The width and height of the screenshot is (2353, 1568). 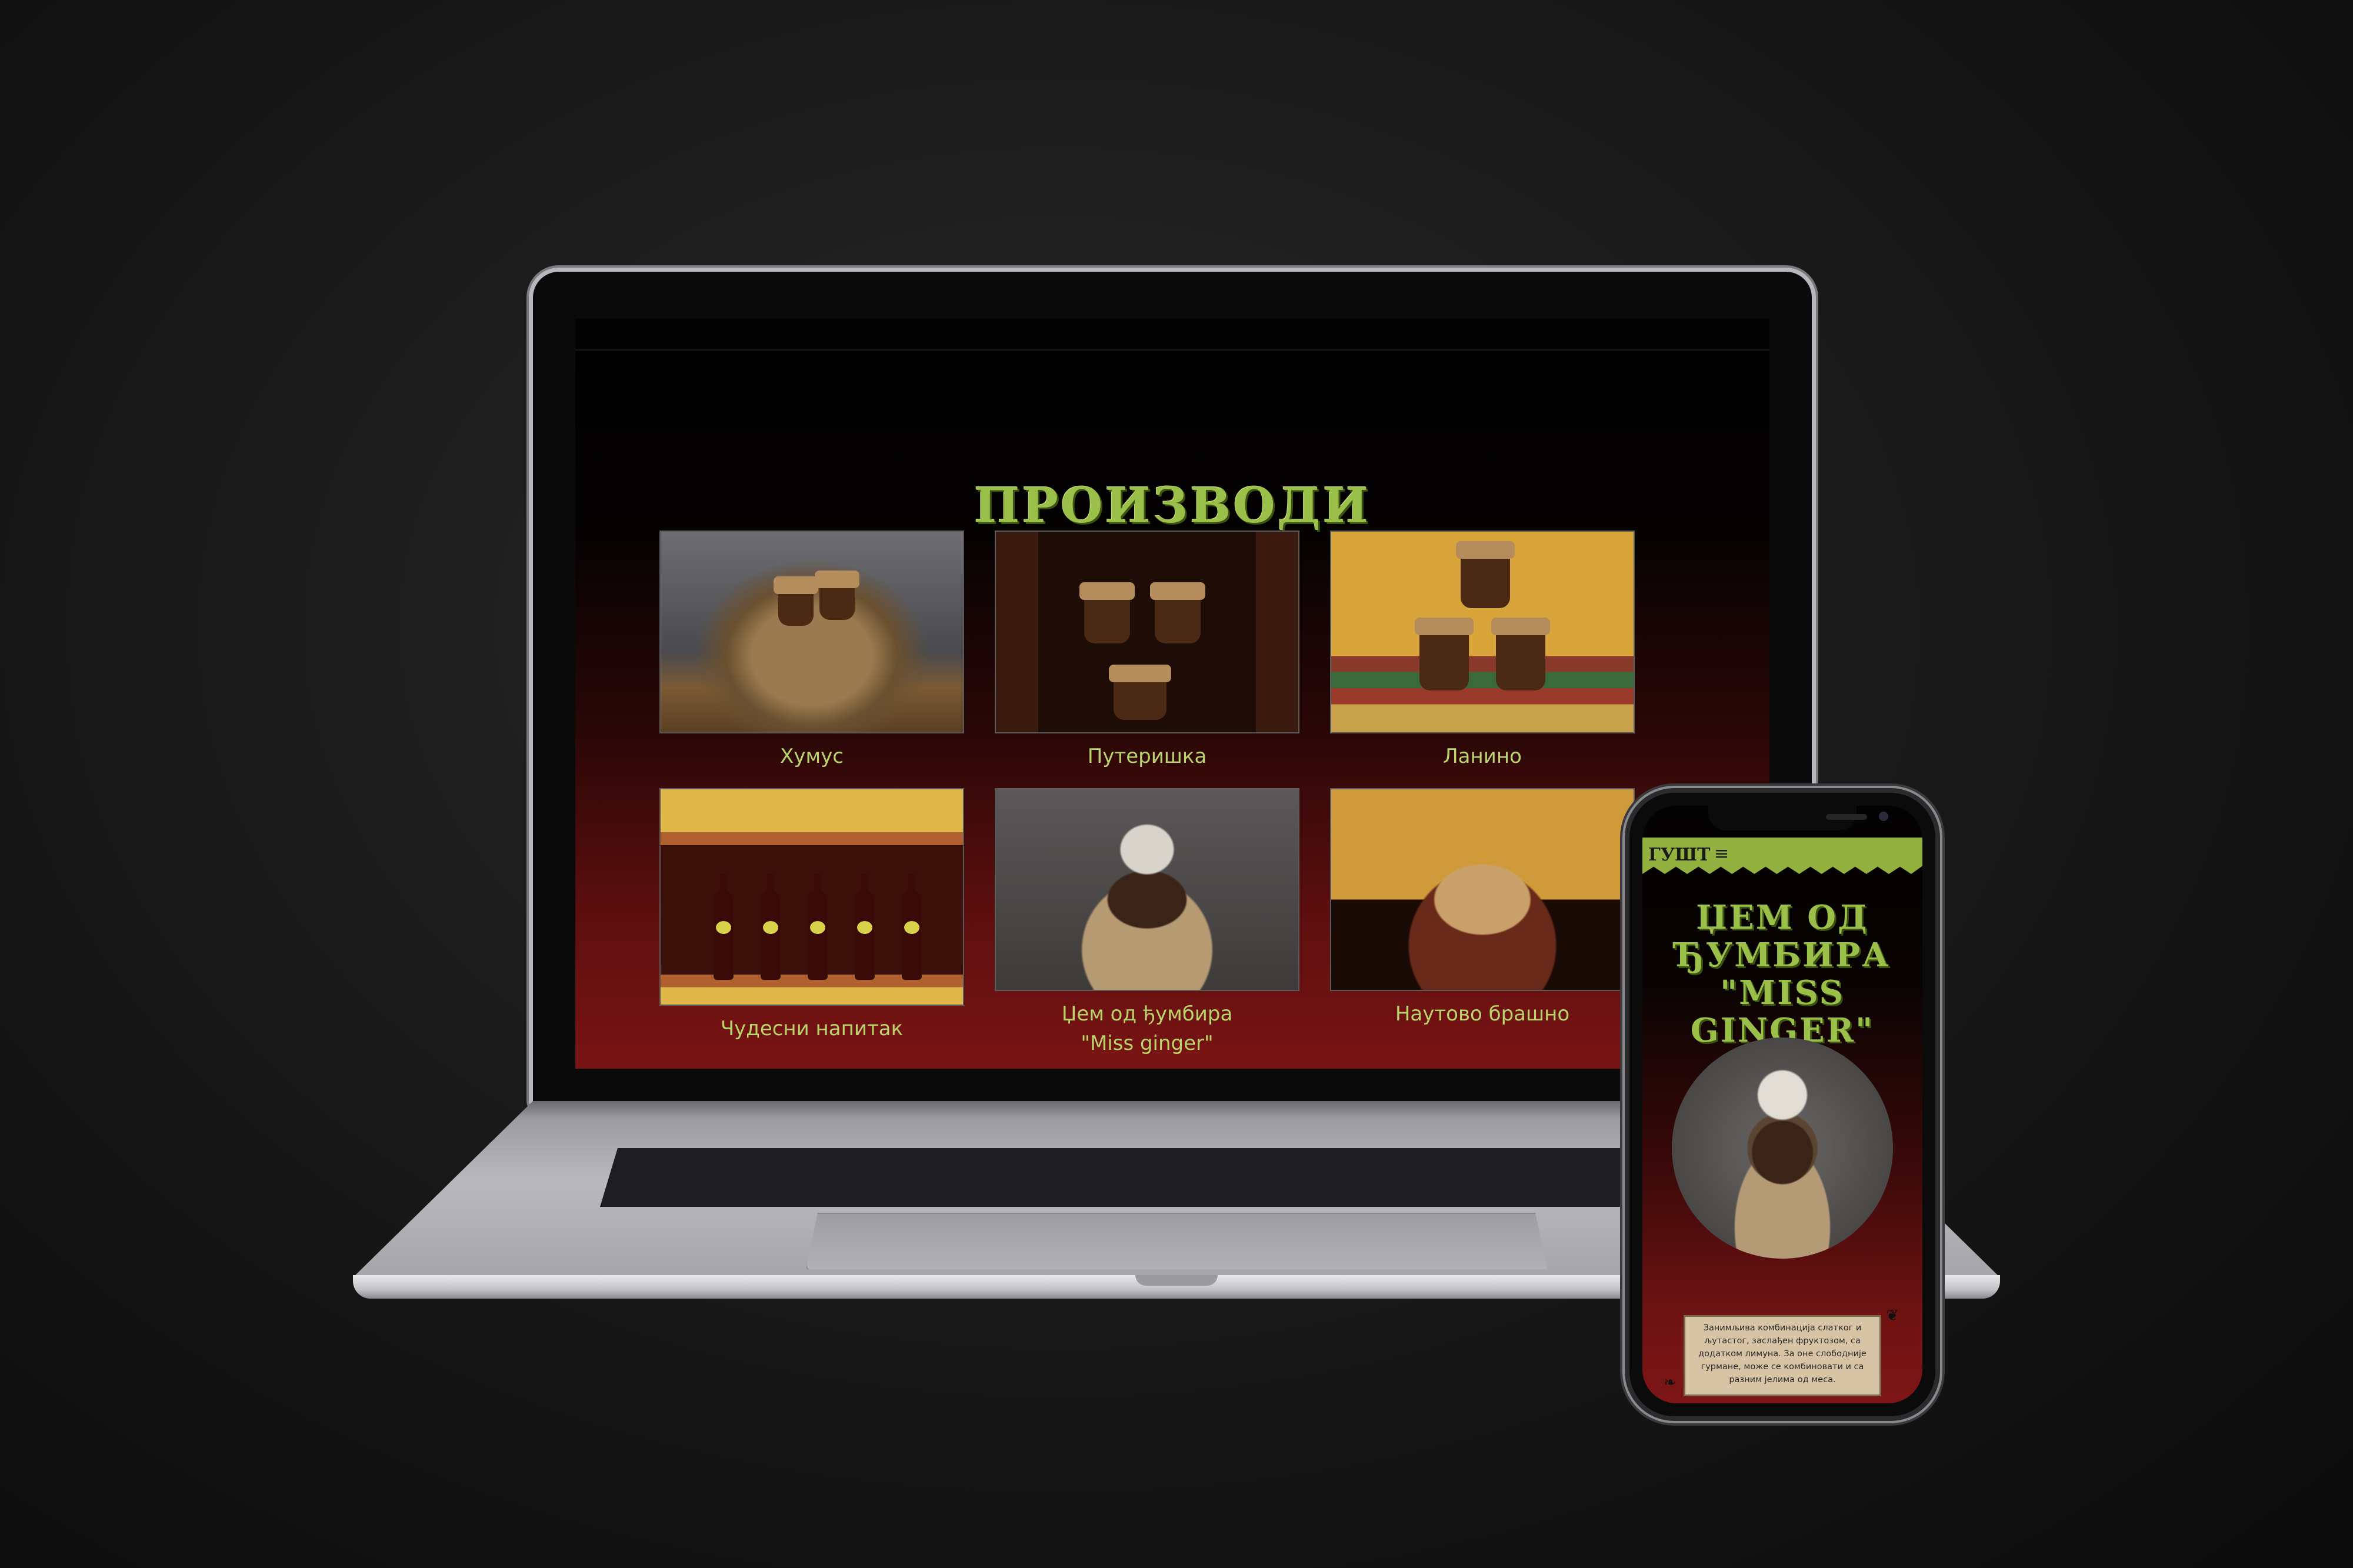 What do you see at coordinates (1884, 816) in the screenshot?
I see `camera-lens` at bounding box center [1884, 816].